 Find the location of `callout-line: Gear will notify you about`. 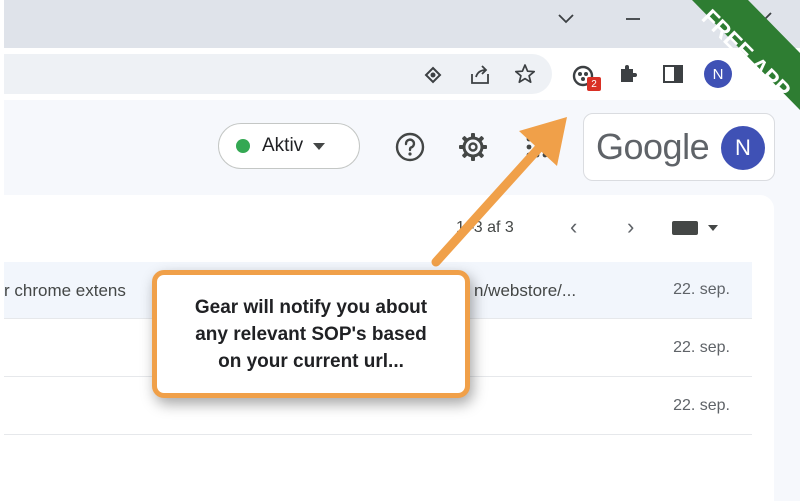

callout-line: Gear will notify you about is located at coordinates (311, 307).